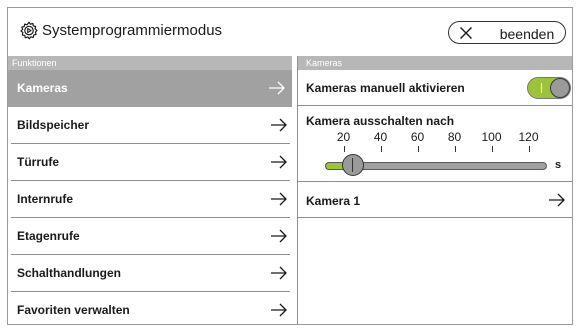 This screenshot has height=330, width=580. What do you see at coordinates (150, 125) in the screenshot?
I see `function-item-bildspeicher: Bildspeicher` at bounding box center [150, 125].